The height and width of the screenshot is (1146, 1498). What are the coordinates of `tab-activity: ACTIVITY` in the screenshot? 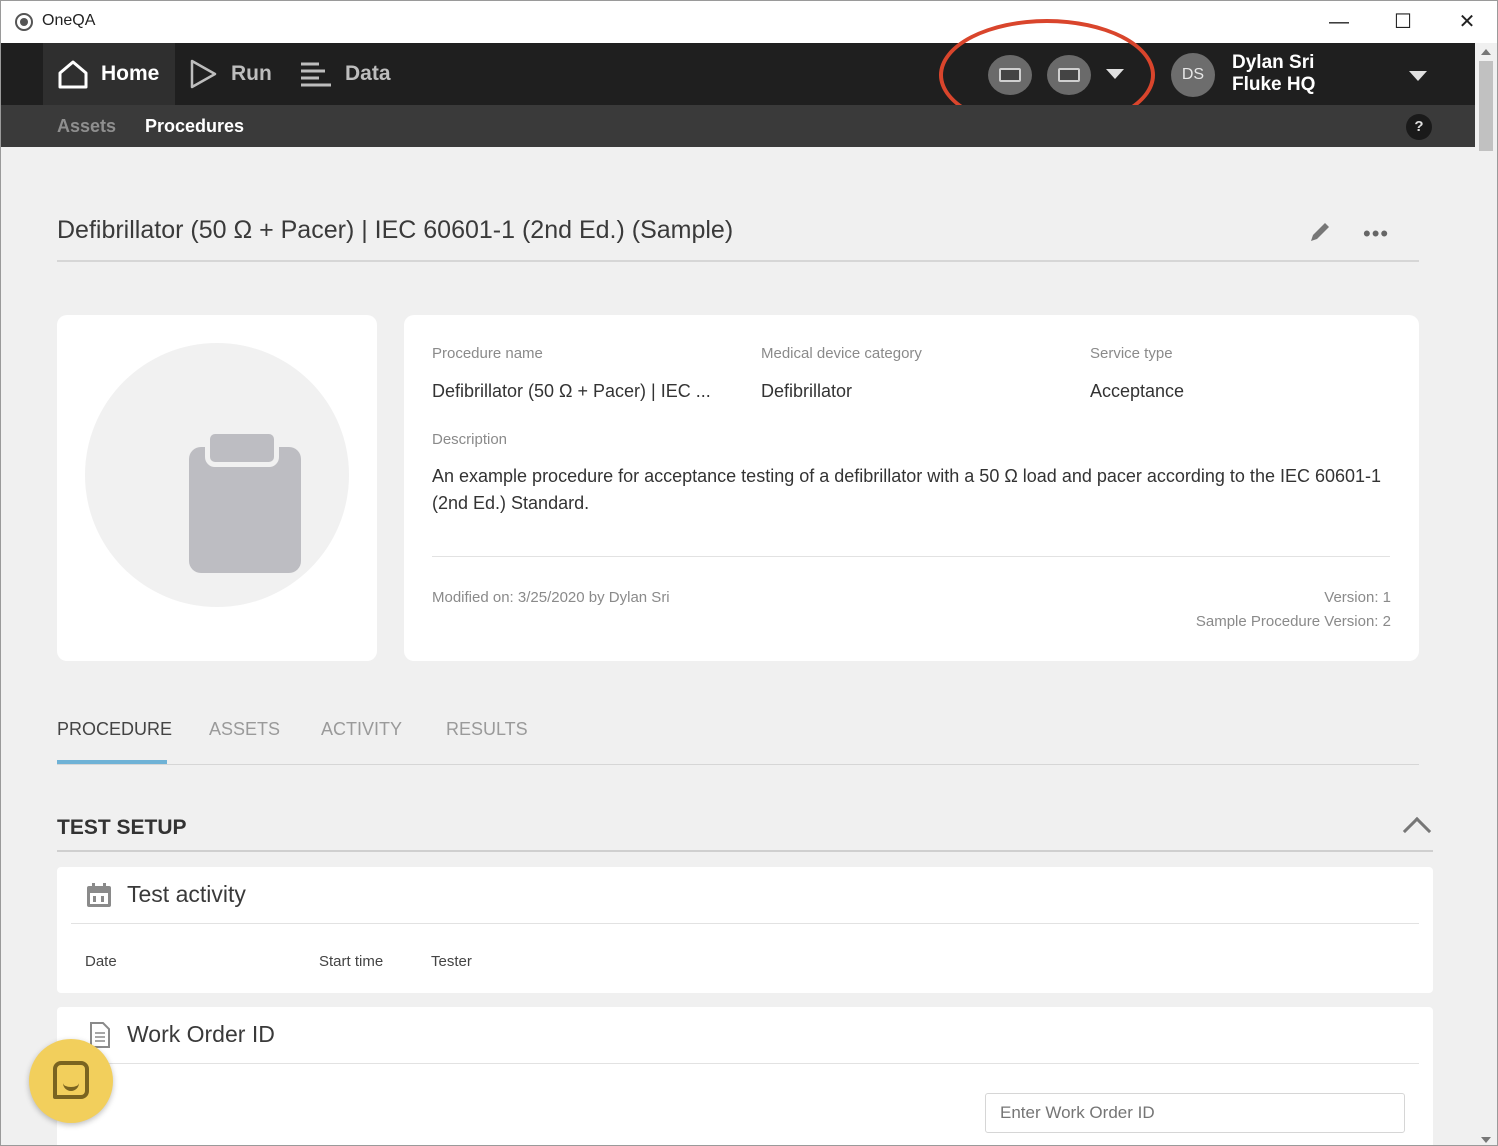 It's located at (361, 729).